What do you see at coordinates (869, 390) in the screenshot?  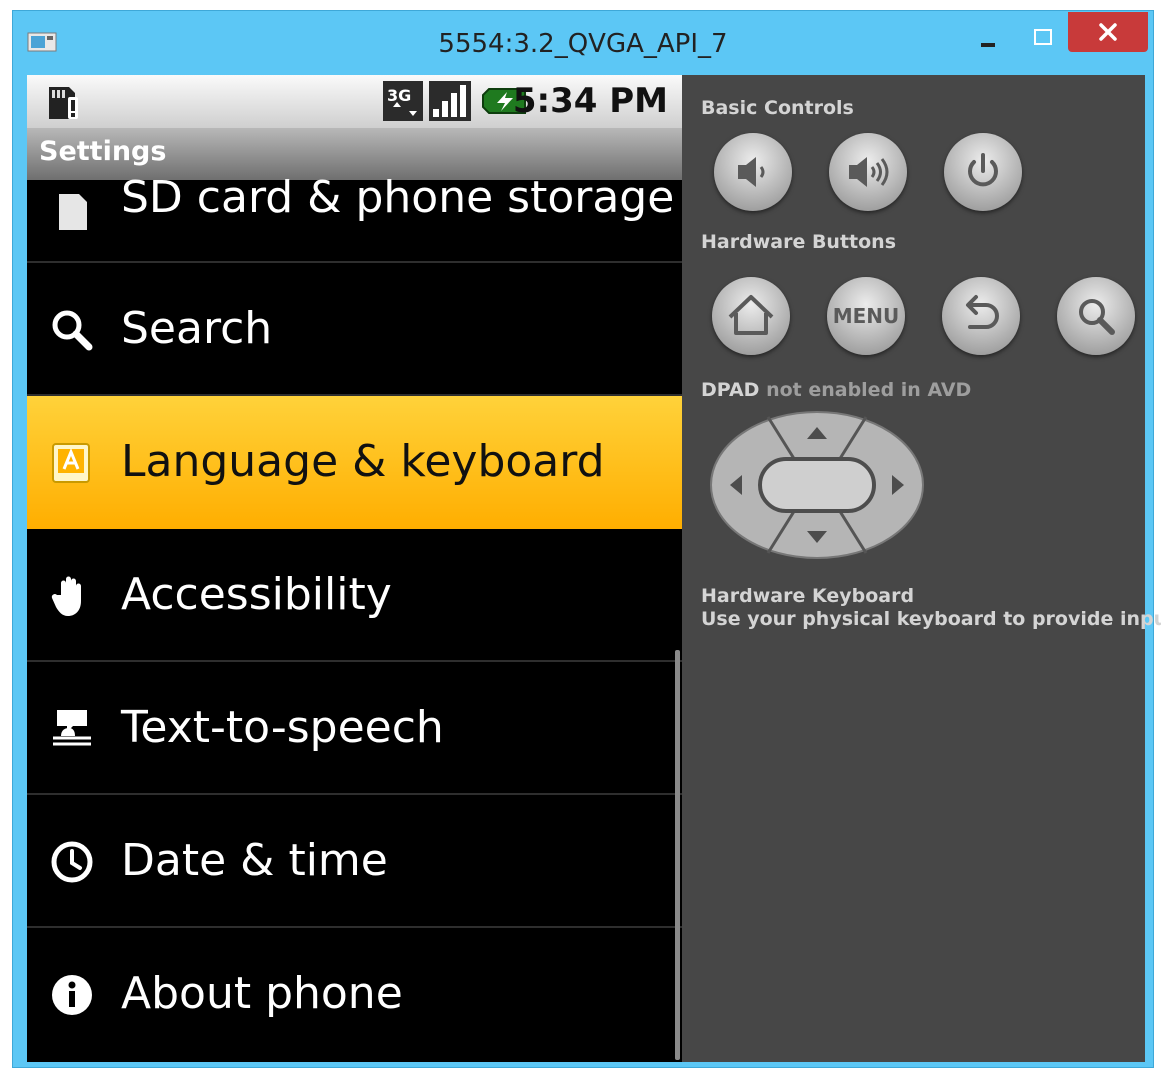 I see `dpad-status: not enabled in AVD` at bounding box center [869, 390].